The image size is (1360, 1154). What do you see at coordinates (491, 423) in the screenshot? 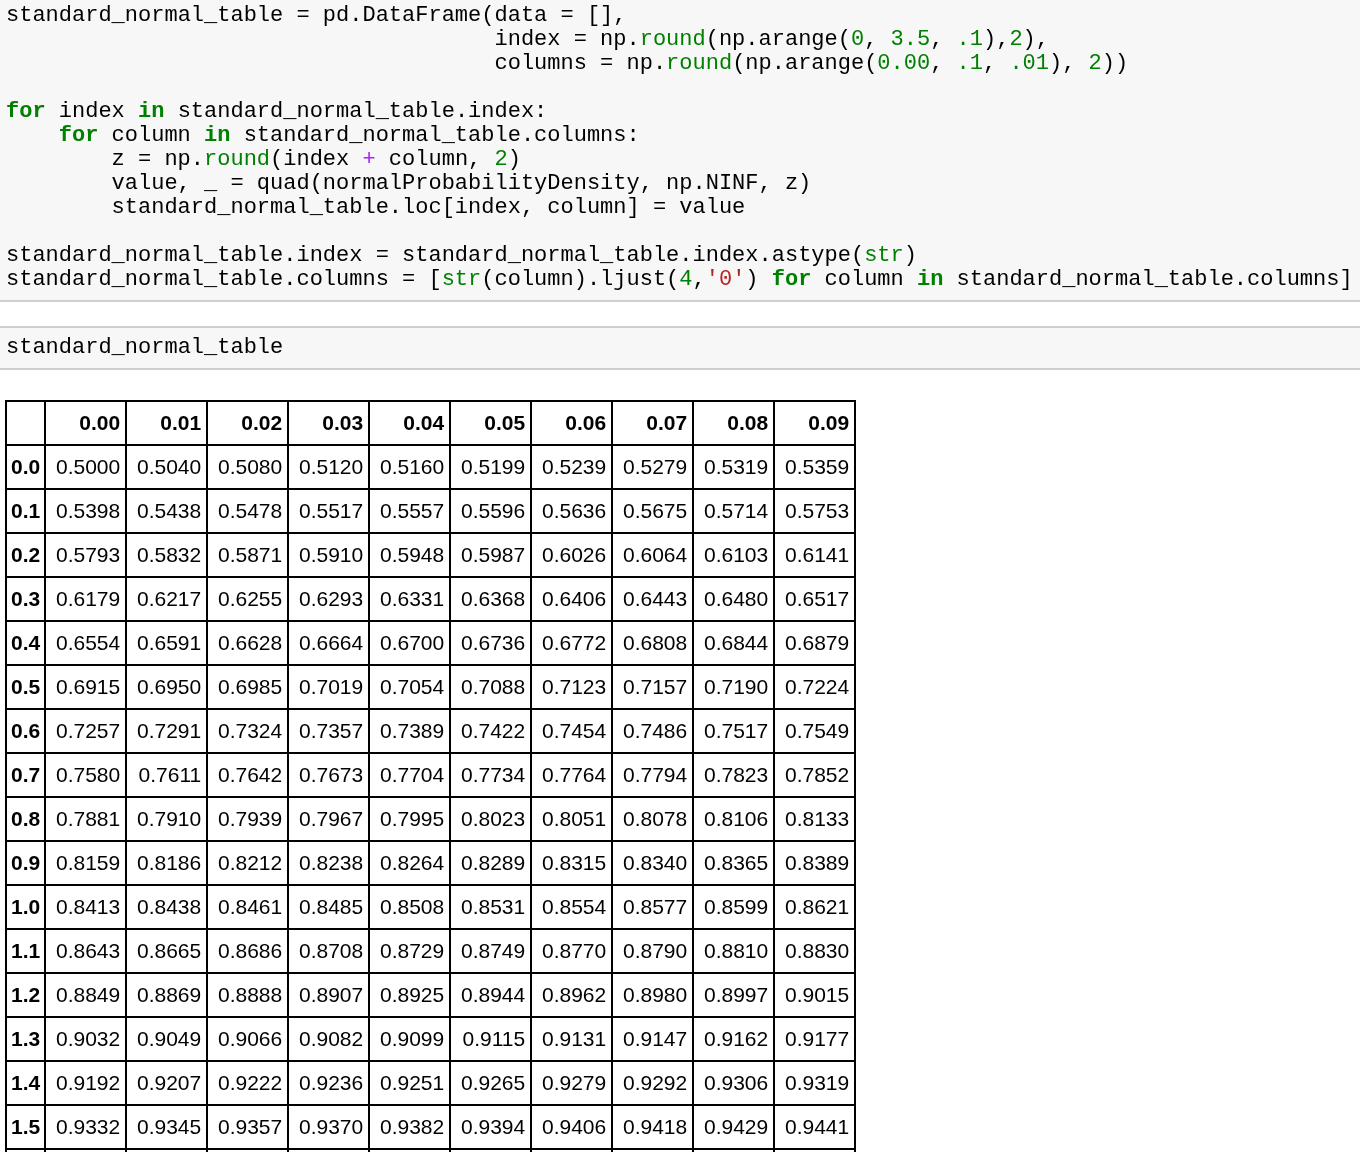
I see `column-header: 0.05` at bounding box center [491, 423].